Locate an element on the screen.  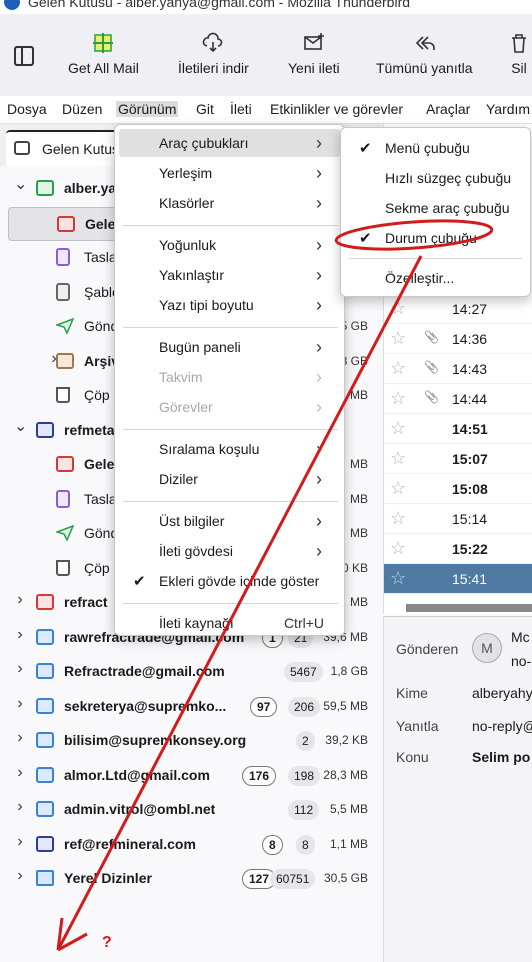
message-time: 15:07 is located at coordinates (470, 459).